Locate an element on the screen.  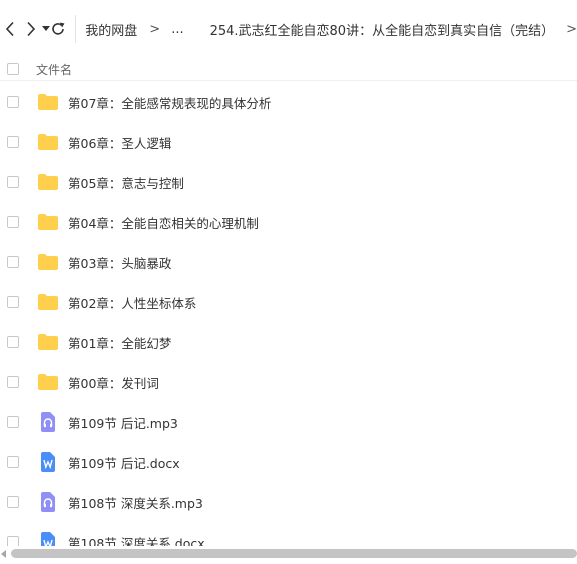
list-item: 第07章：全能感常规表现的具体分析 is located at coordinates (288, 102).